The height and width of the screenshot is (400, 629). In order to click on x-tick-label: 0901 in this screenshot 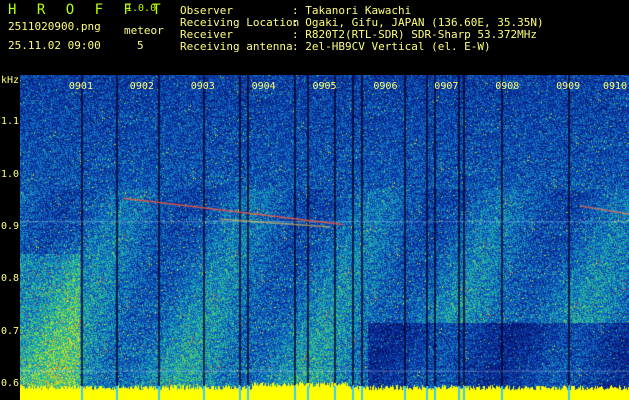, I will do `click(80, 86)`.